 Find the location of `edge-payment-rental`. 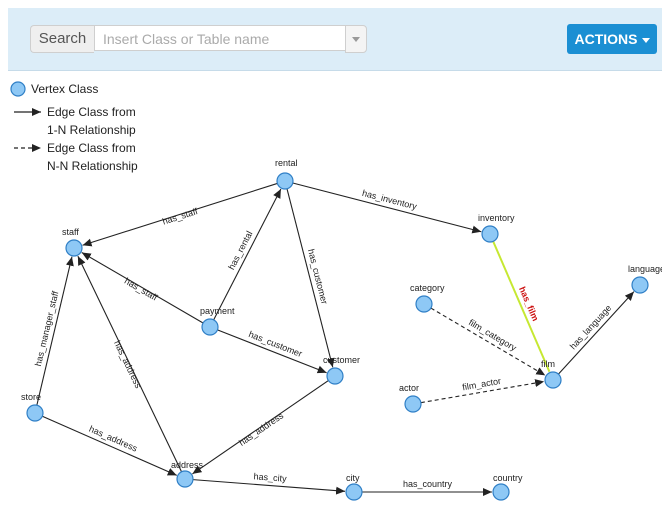

edge-payment-rental is located at coordinates (247, 254).